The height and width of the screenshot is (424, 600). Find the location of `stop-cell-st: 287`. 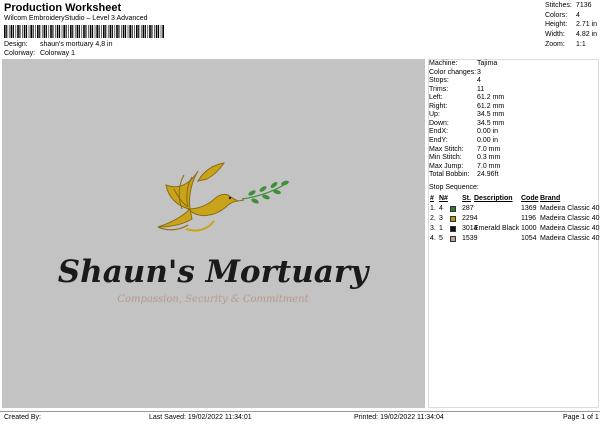

stop-cell-st: 287 is located at coordinates (468, 208).